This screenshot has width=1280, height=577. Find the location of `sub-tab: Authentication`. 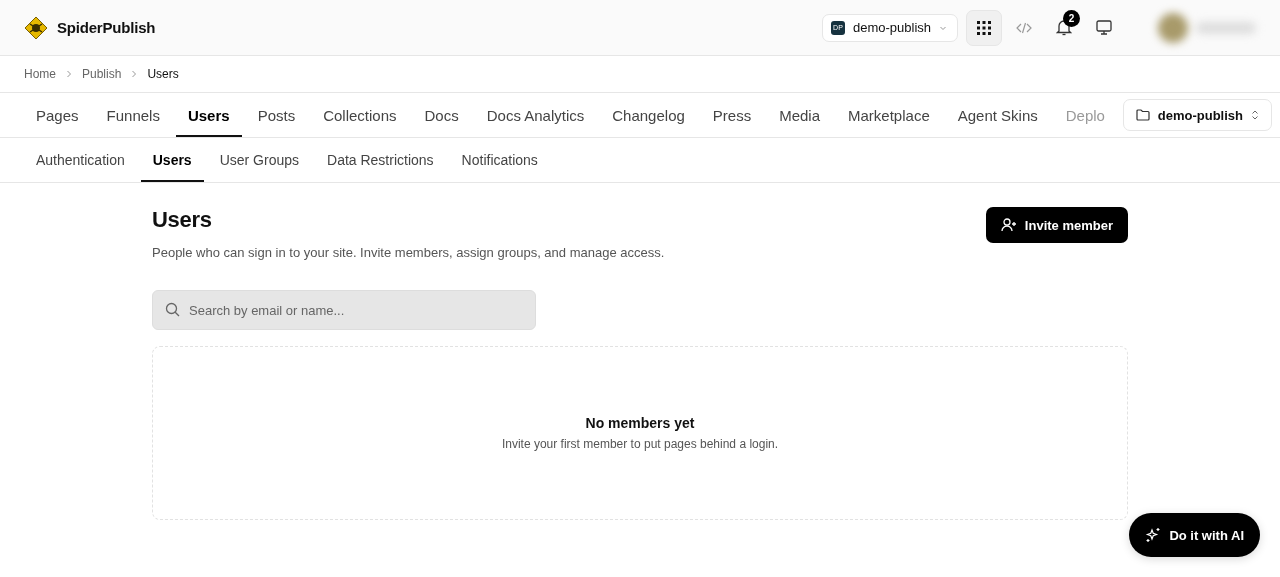

sub-tab: Authentication is located at coordinates (80, 160).